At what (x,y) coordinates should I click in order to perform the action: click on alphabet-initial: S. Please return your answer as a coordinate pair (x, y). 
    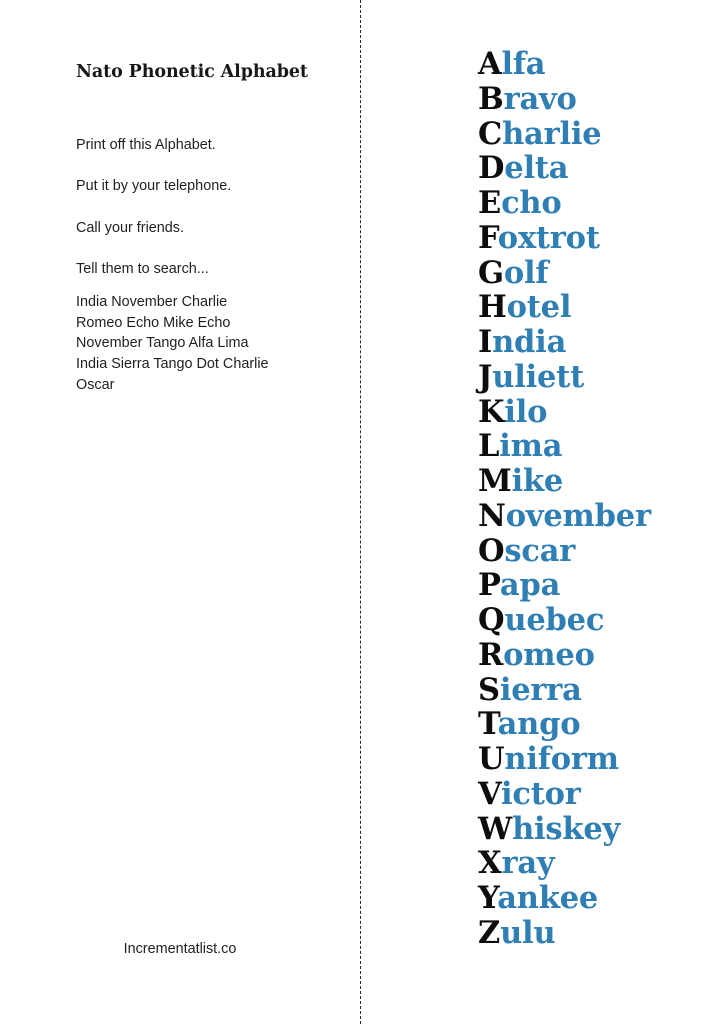
    Looking at the image, I should click on (489, 689).